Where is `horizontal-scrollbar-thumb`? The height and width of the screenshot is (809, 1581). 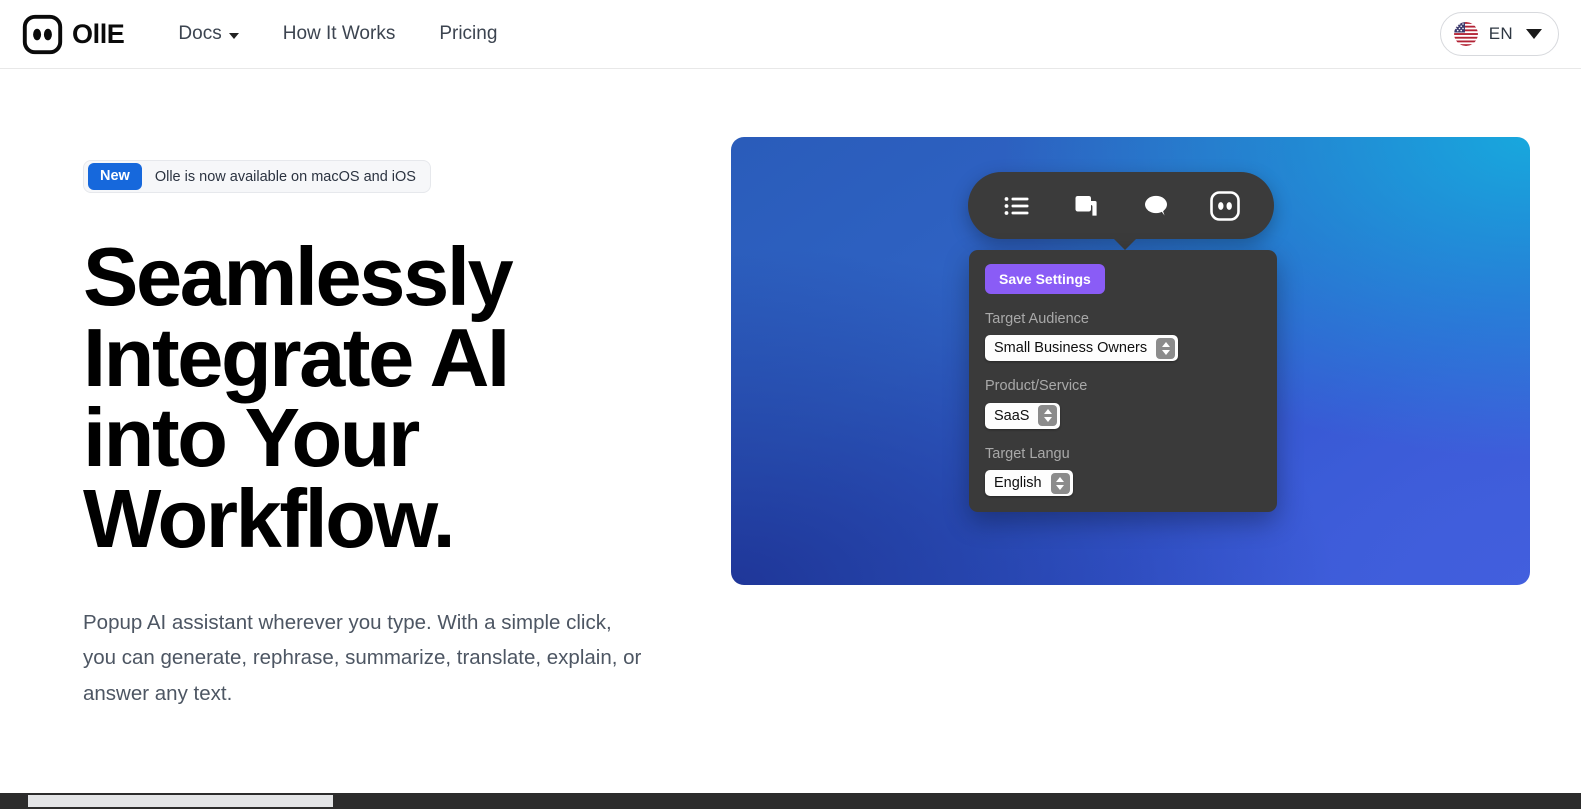
horizontal-scrollbar-thumb is located at coordinates (180, 801).